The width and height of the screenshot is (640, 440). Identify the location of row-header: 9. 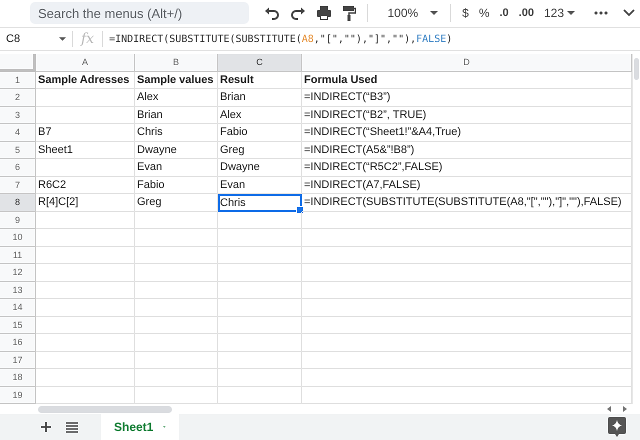
(18, 220).